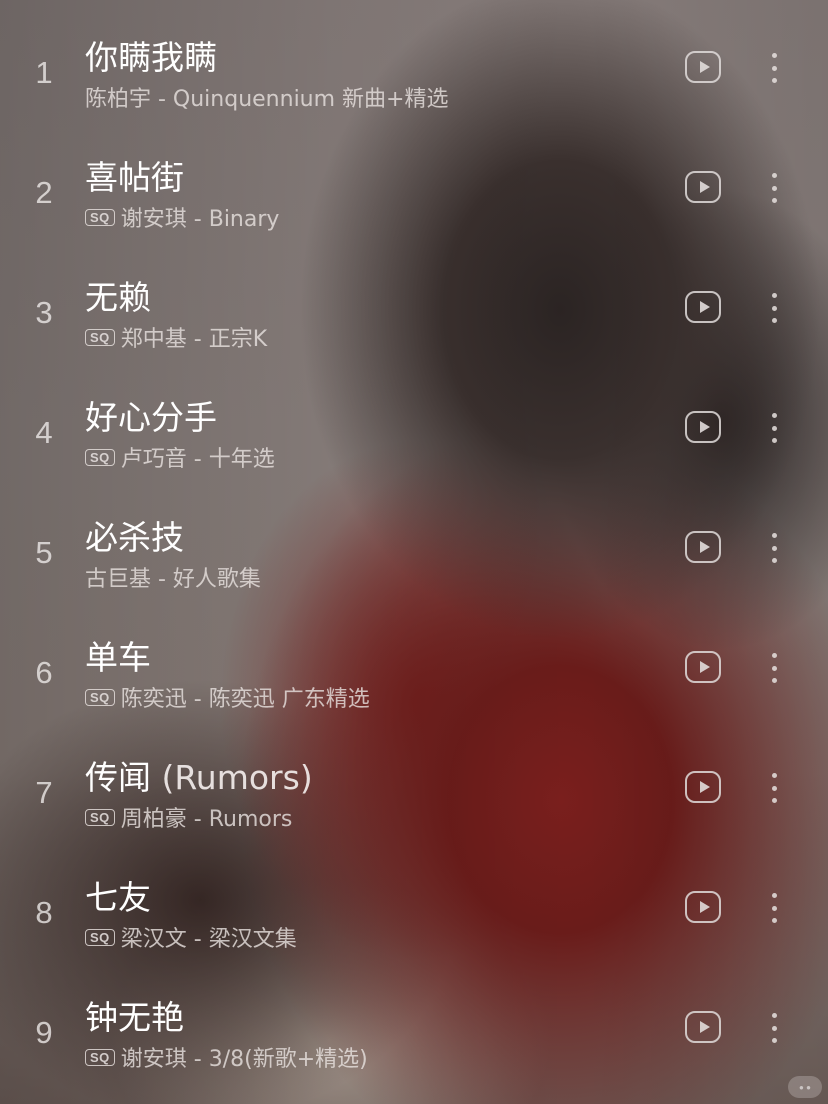  Describe the element at coordinates (44, 672) in the screenshot. I see `track-number: 6` at that location.